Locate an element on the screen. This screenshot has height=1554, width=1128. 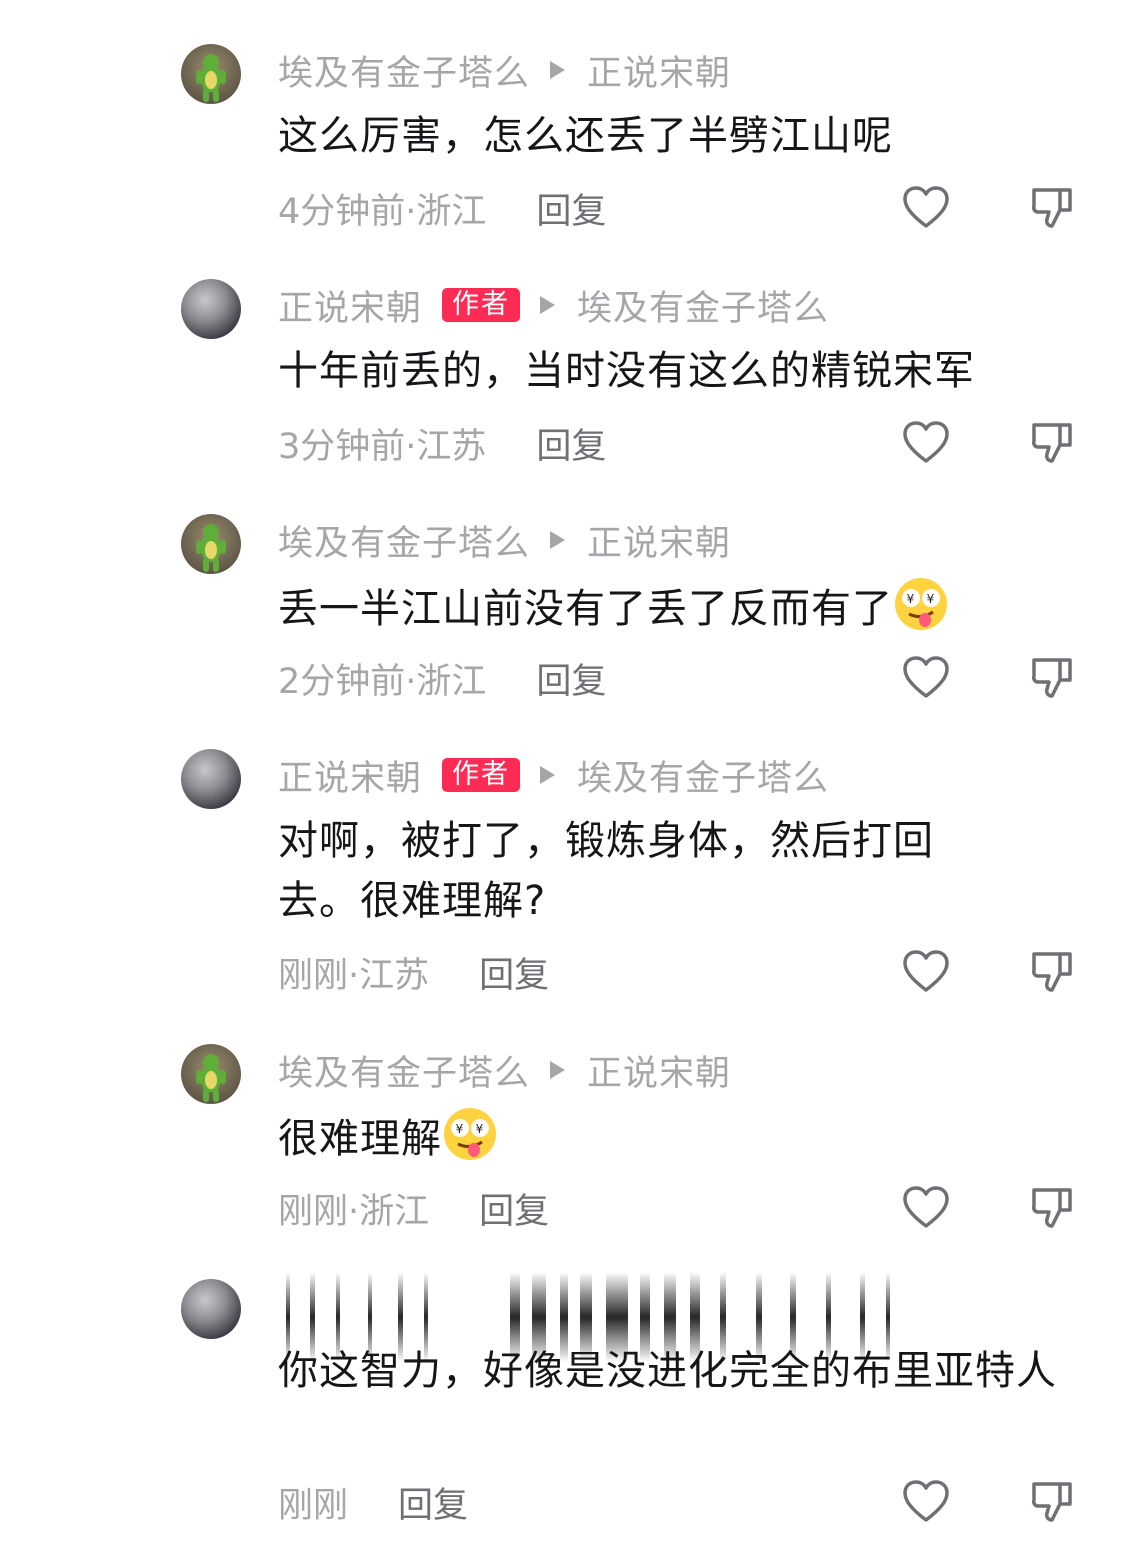
comment-meta: 刚刚 回复 is located at coordinates (373, 1502).